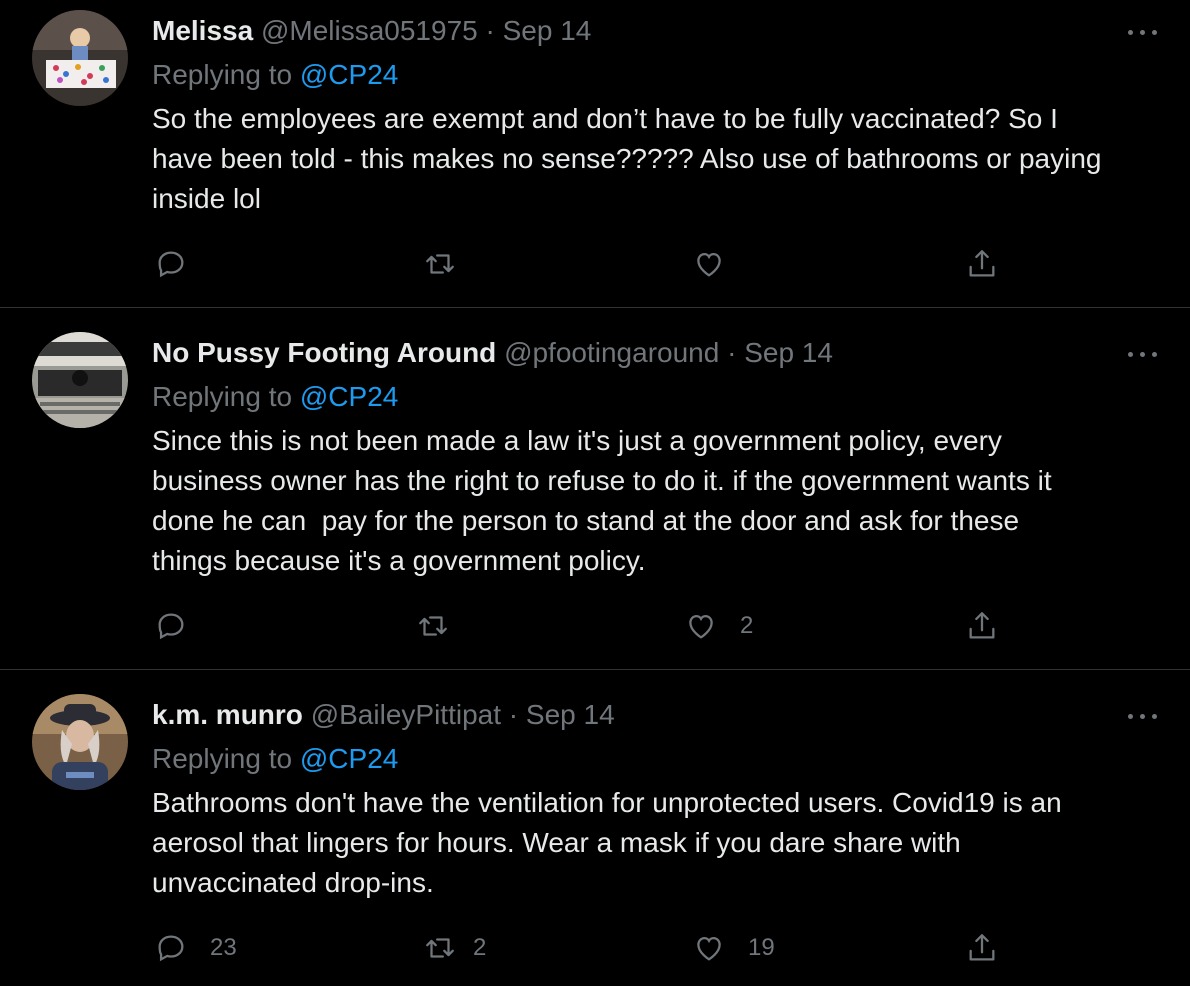 The width and height of the screenshot is (1190, 986). I want to click on display-name: No Pussy Footing Around, so click(324, 352).